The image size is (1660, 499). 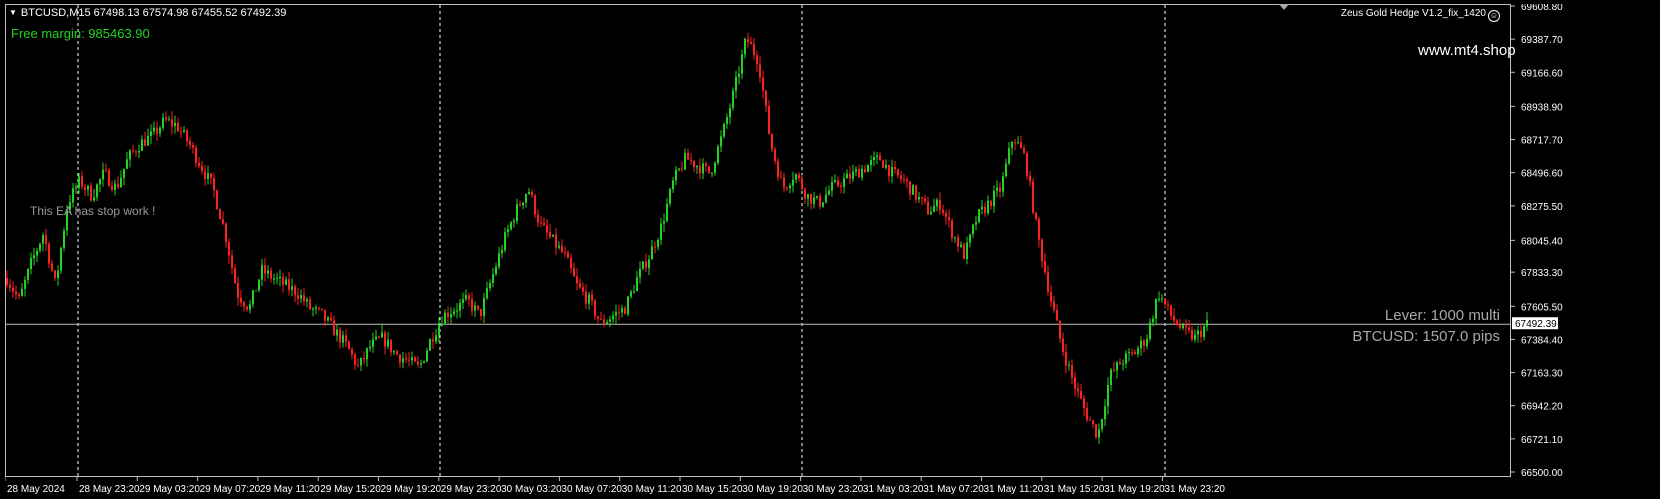 I want to click on price-tick-label: 67605.50, so click(x=1542, y=307).